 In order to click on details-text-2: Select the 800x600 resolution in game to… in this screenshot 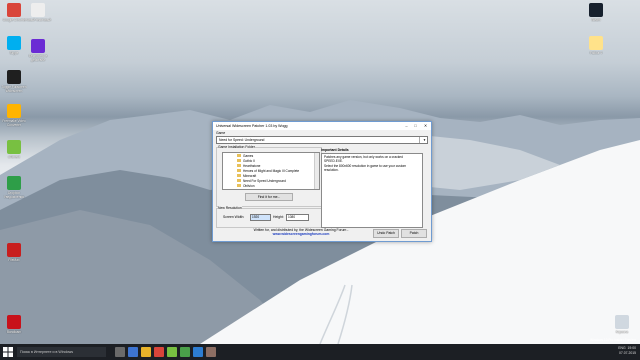, I will do `click(365, 168)`.